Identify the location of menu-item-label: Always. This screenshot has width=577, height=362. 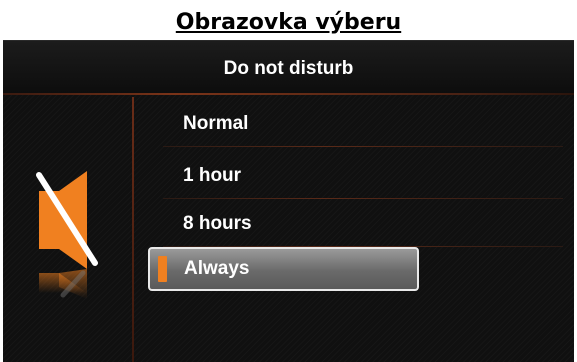
(217, 268).